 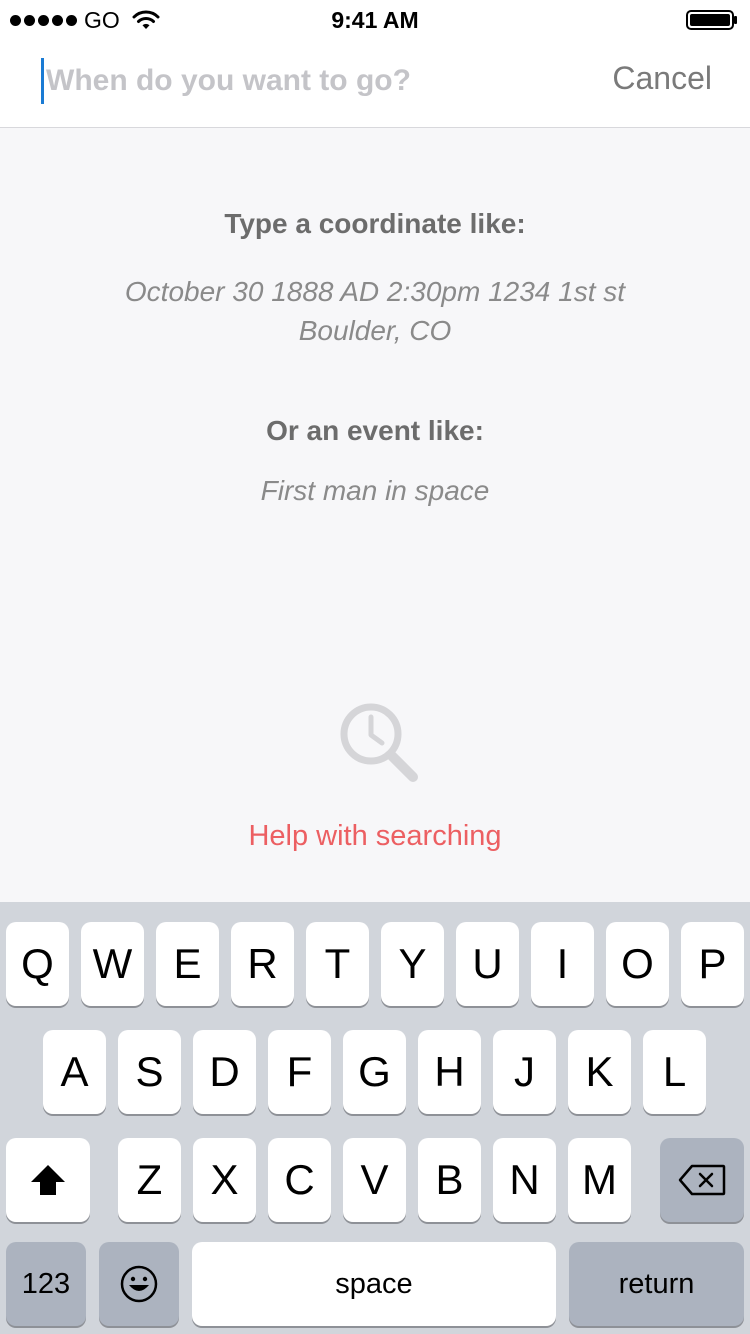 I want to click on key-u: U, so click(x=487, y=964).